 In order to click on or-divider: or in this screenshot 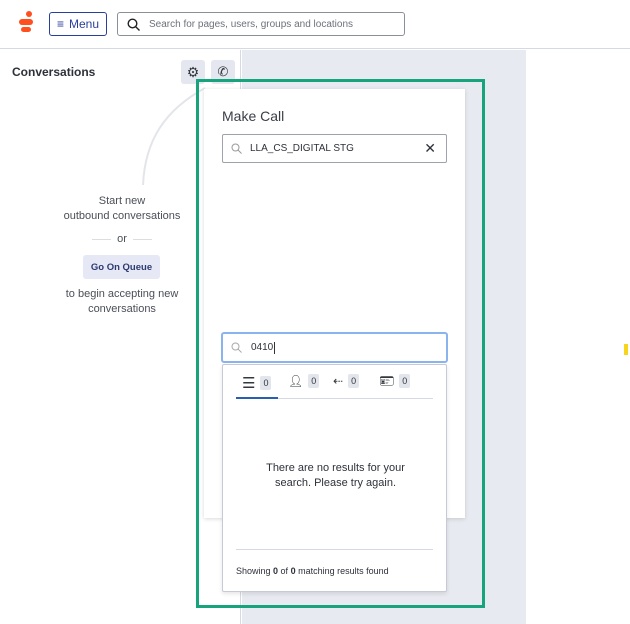, I will do `click(122, 239)`.